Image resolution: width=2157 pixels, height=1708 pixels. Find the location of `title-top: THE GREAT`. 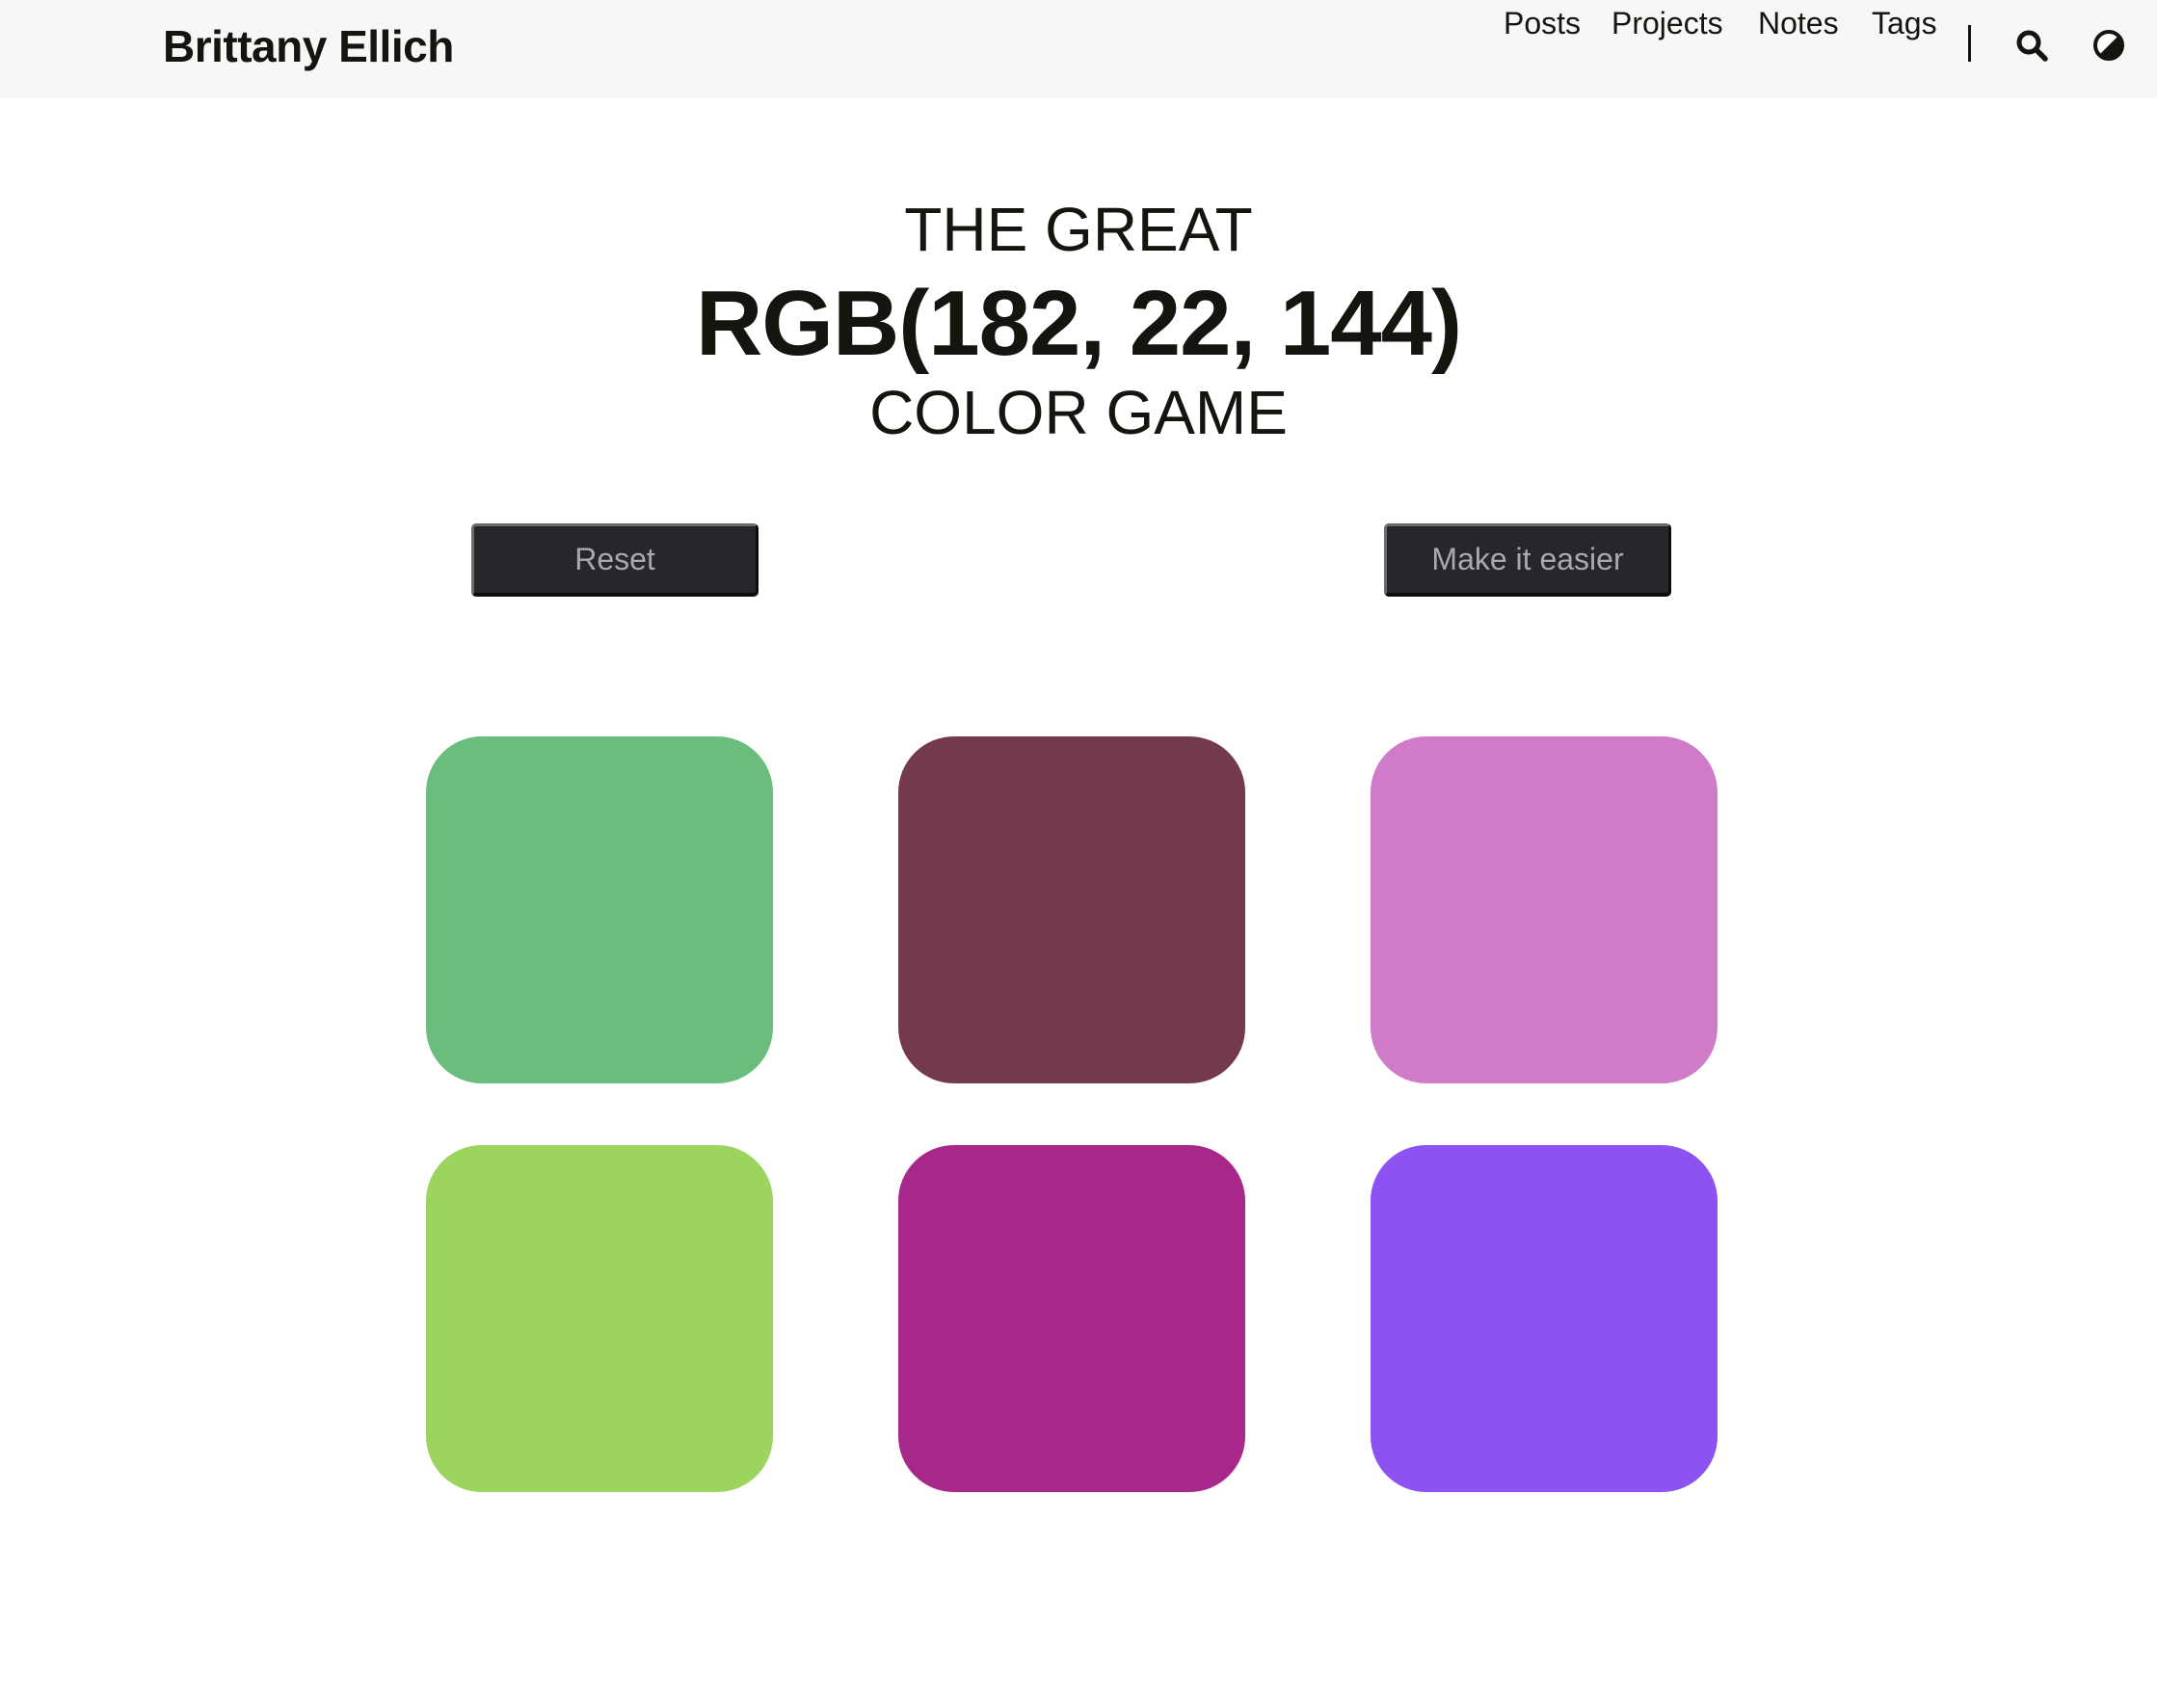

title-top: THE GREAT is located at coordinates (1078, 229).